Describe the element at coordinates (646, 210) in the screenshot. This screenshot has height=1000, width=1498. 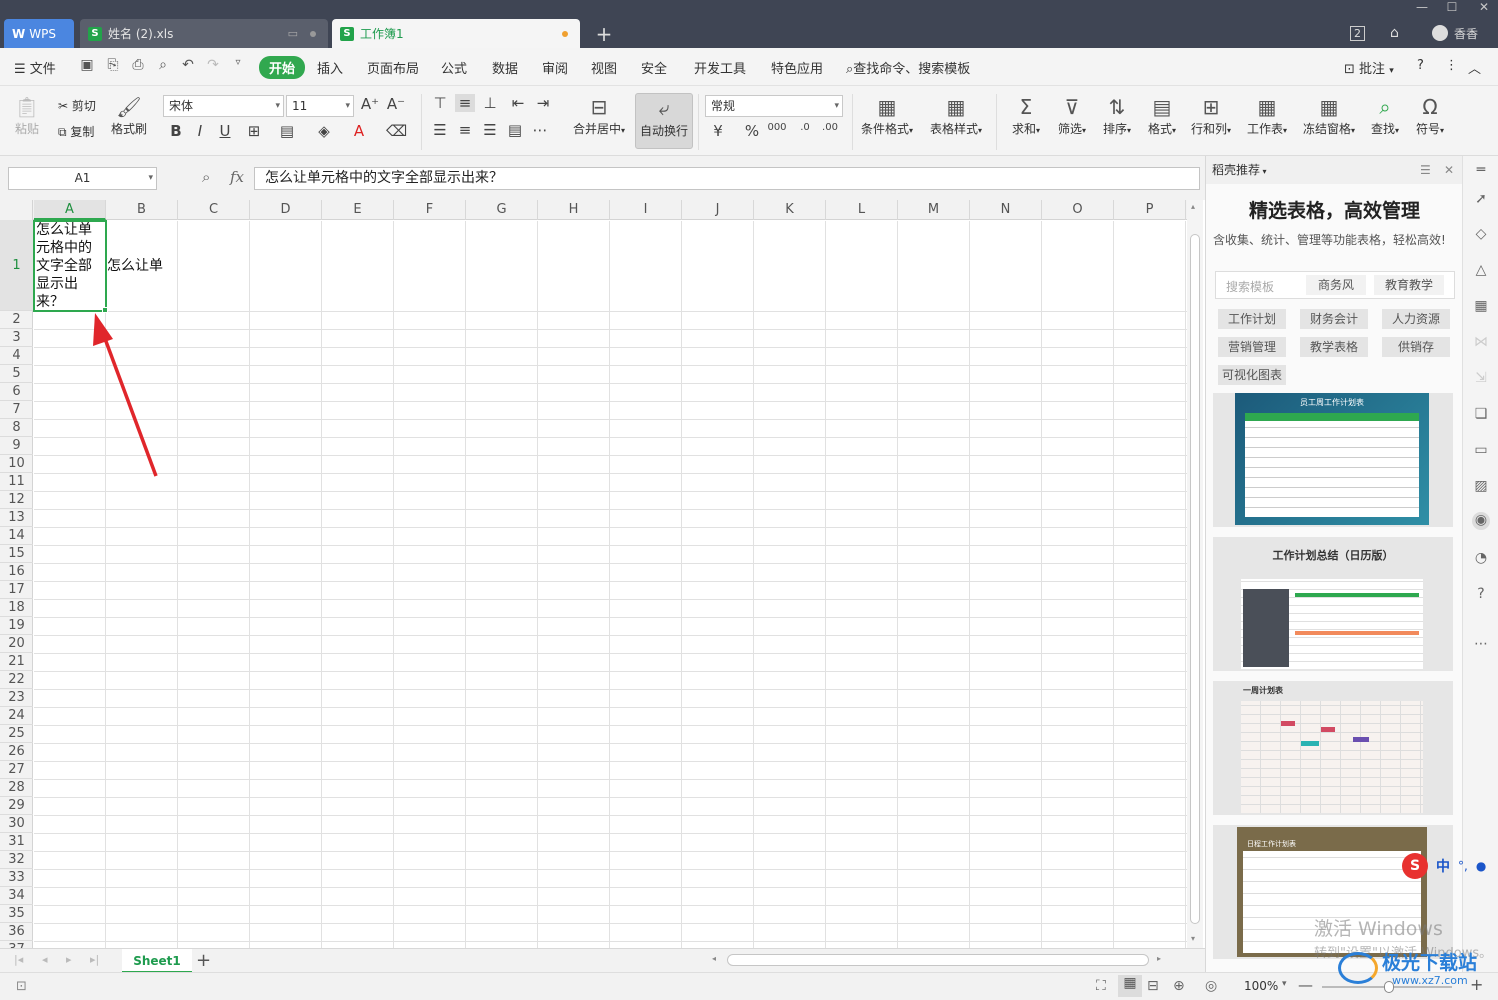
I see `column-header-i: I` at that location.